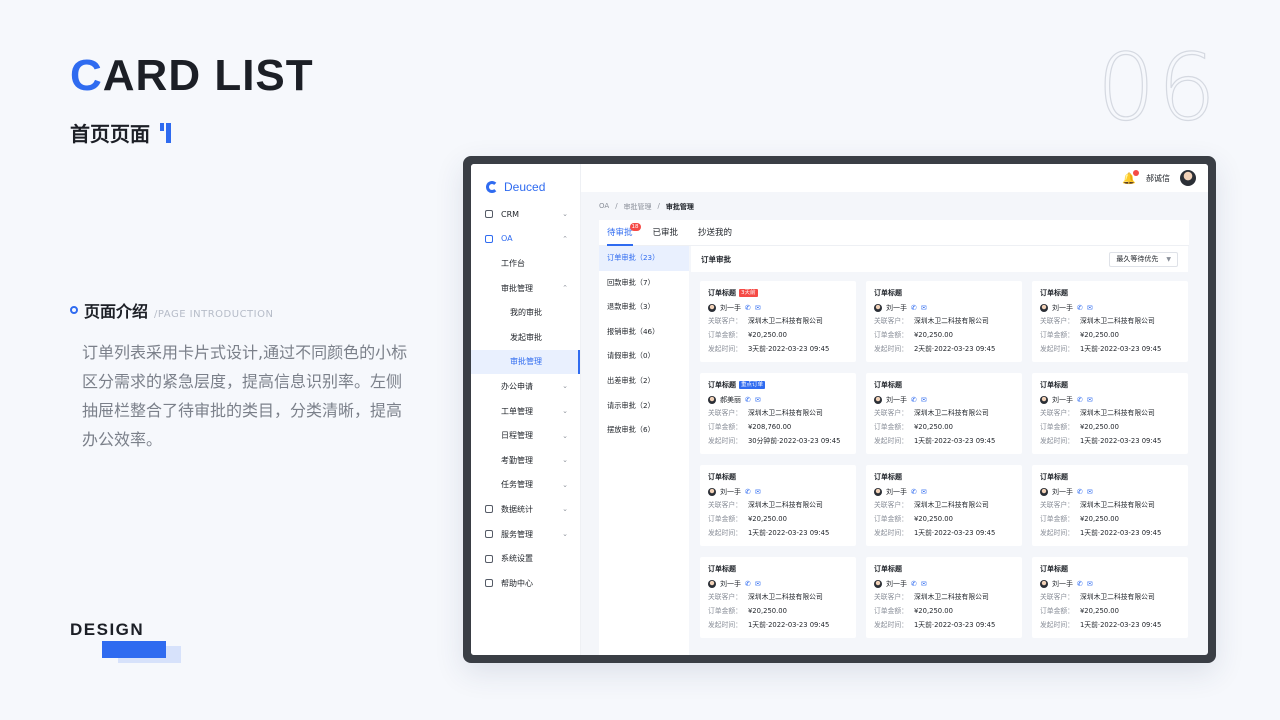  Describe the element at coordinates (525, 435) in the screenshot. I see `sidebar-item: 日程管理 ⌄` at that location.